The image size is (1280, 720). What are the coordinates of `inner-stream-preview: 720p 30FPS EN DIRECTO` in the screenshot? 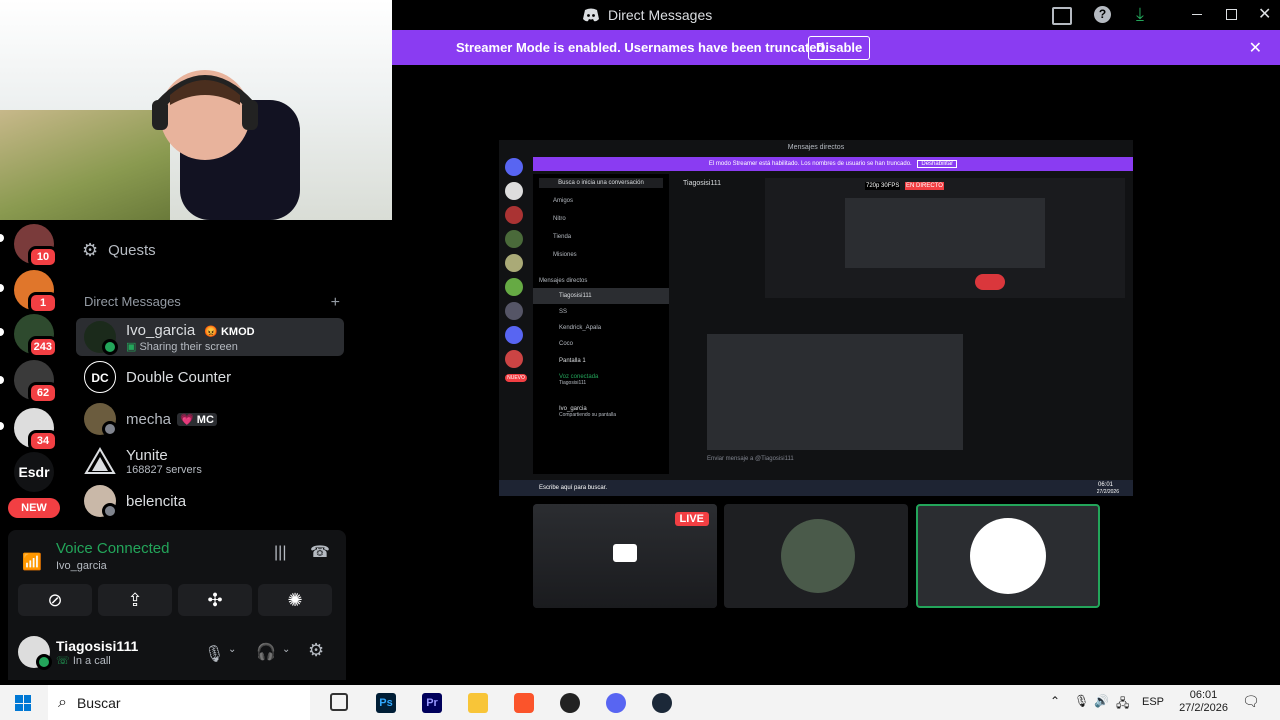 It's located at (945, 238).